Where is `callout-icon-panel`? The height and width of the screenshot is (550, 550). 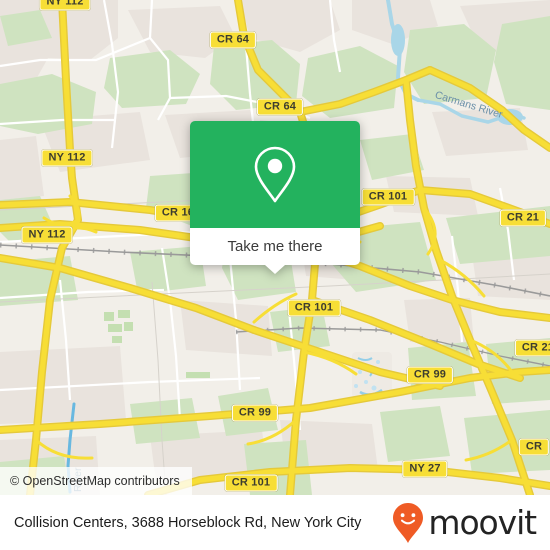 callout-icon-panel is located at coordinates (275, 174).